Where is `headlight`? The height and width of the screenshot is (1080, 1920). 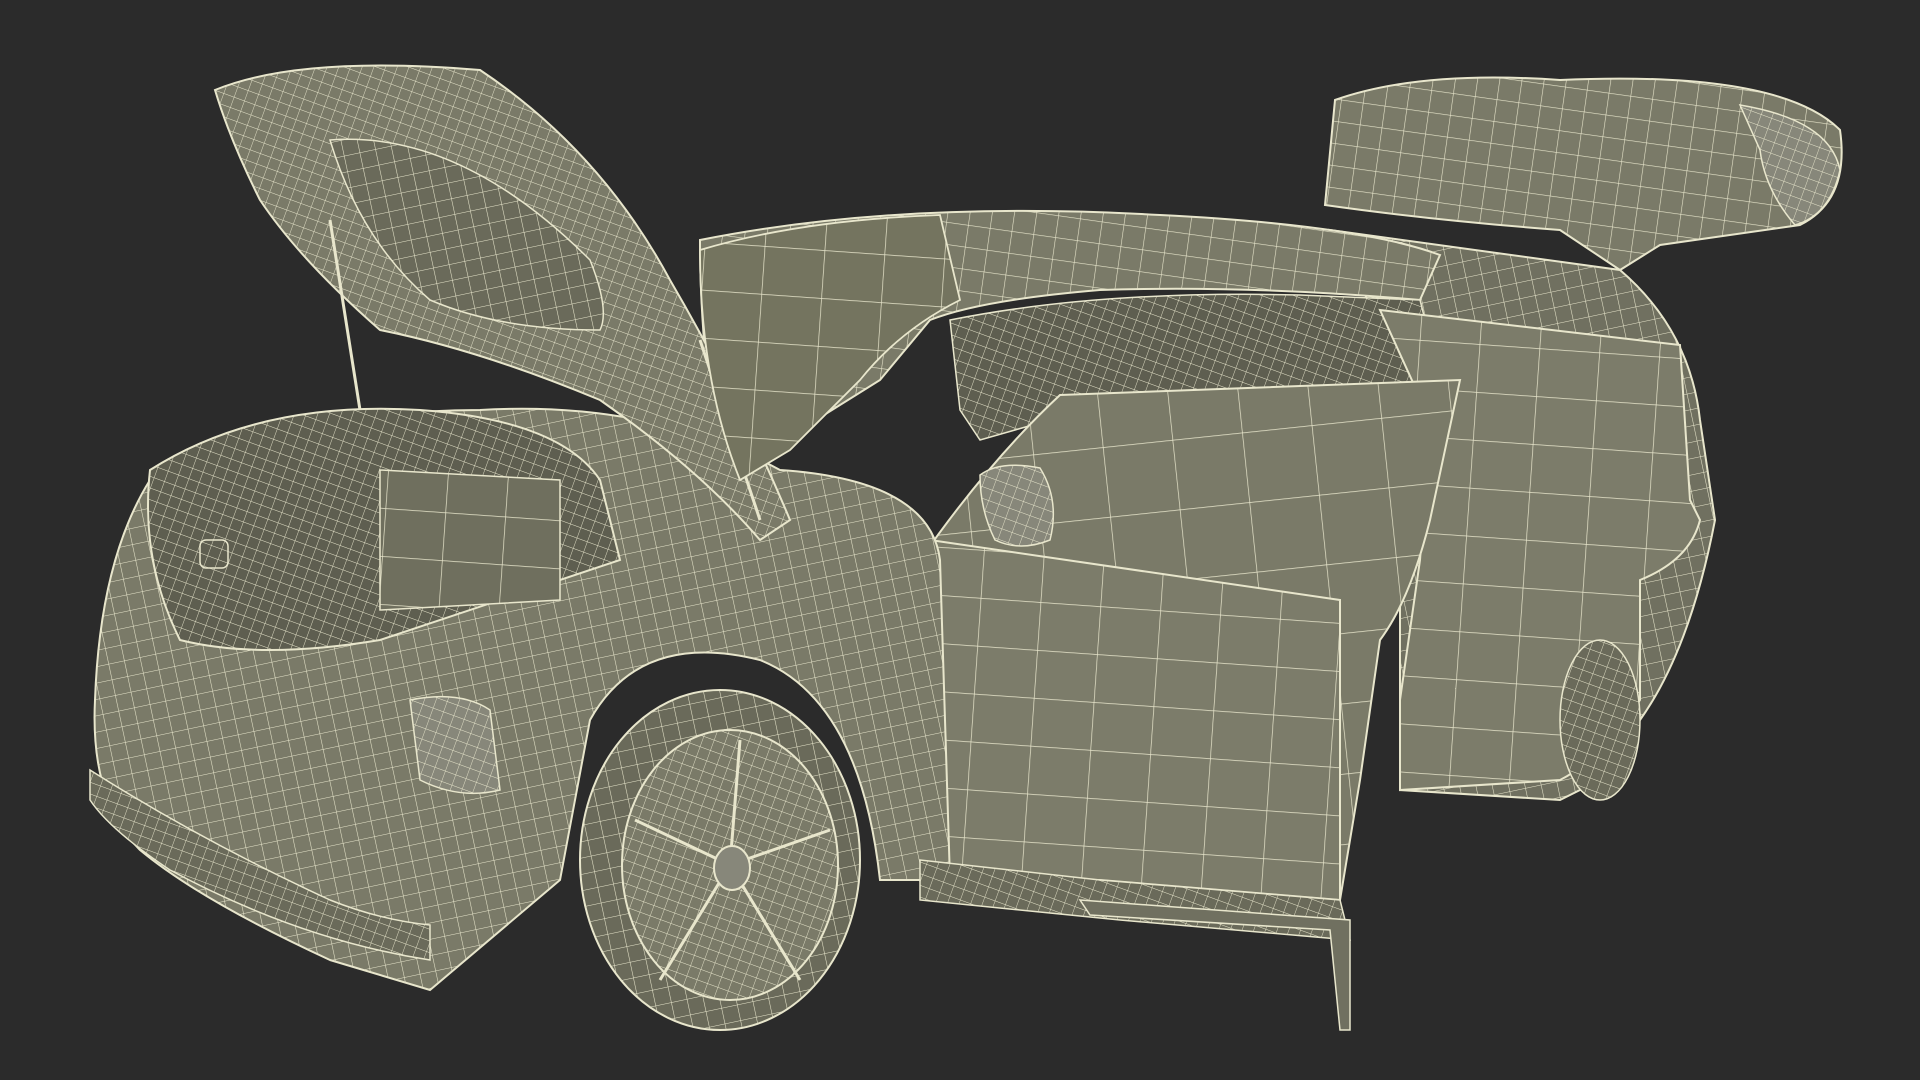
headlight is located at coordinates (455, 745).